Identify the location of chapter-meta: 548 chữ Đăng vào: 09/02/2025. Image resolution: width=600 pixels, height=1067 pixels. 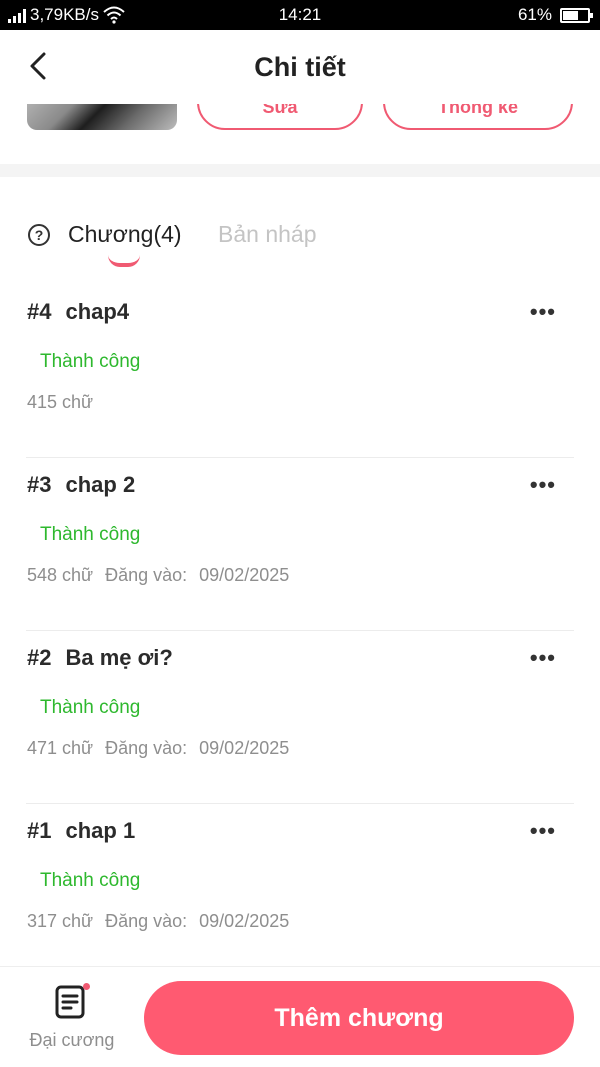
(158, 575).